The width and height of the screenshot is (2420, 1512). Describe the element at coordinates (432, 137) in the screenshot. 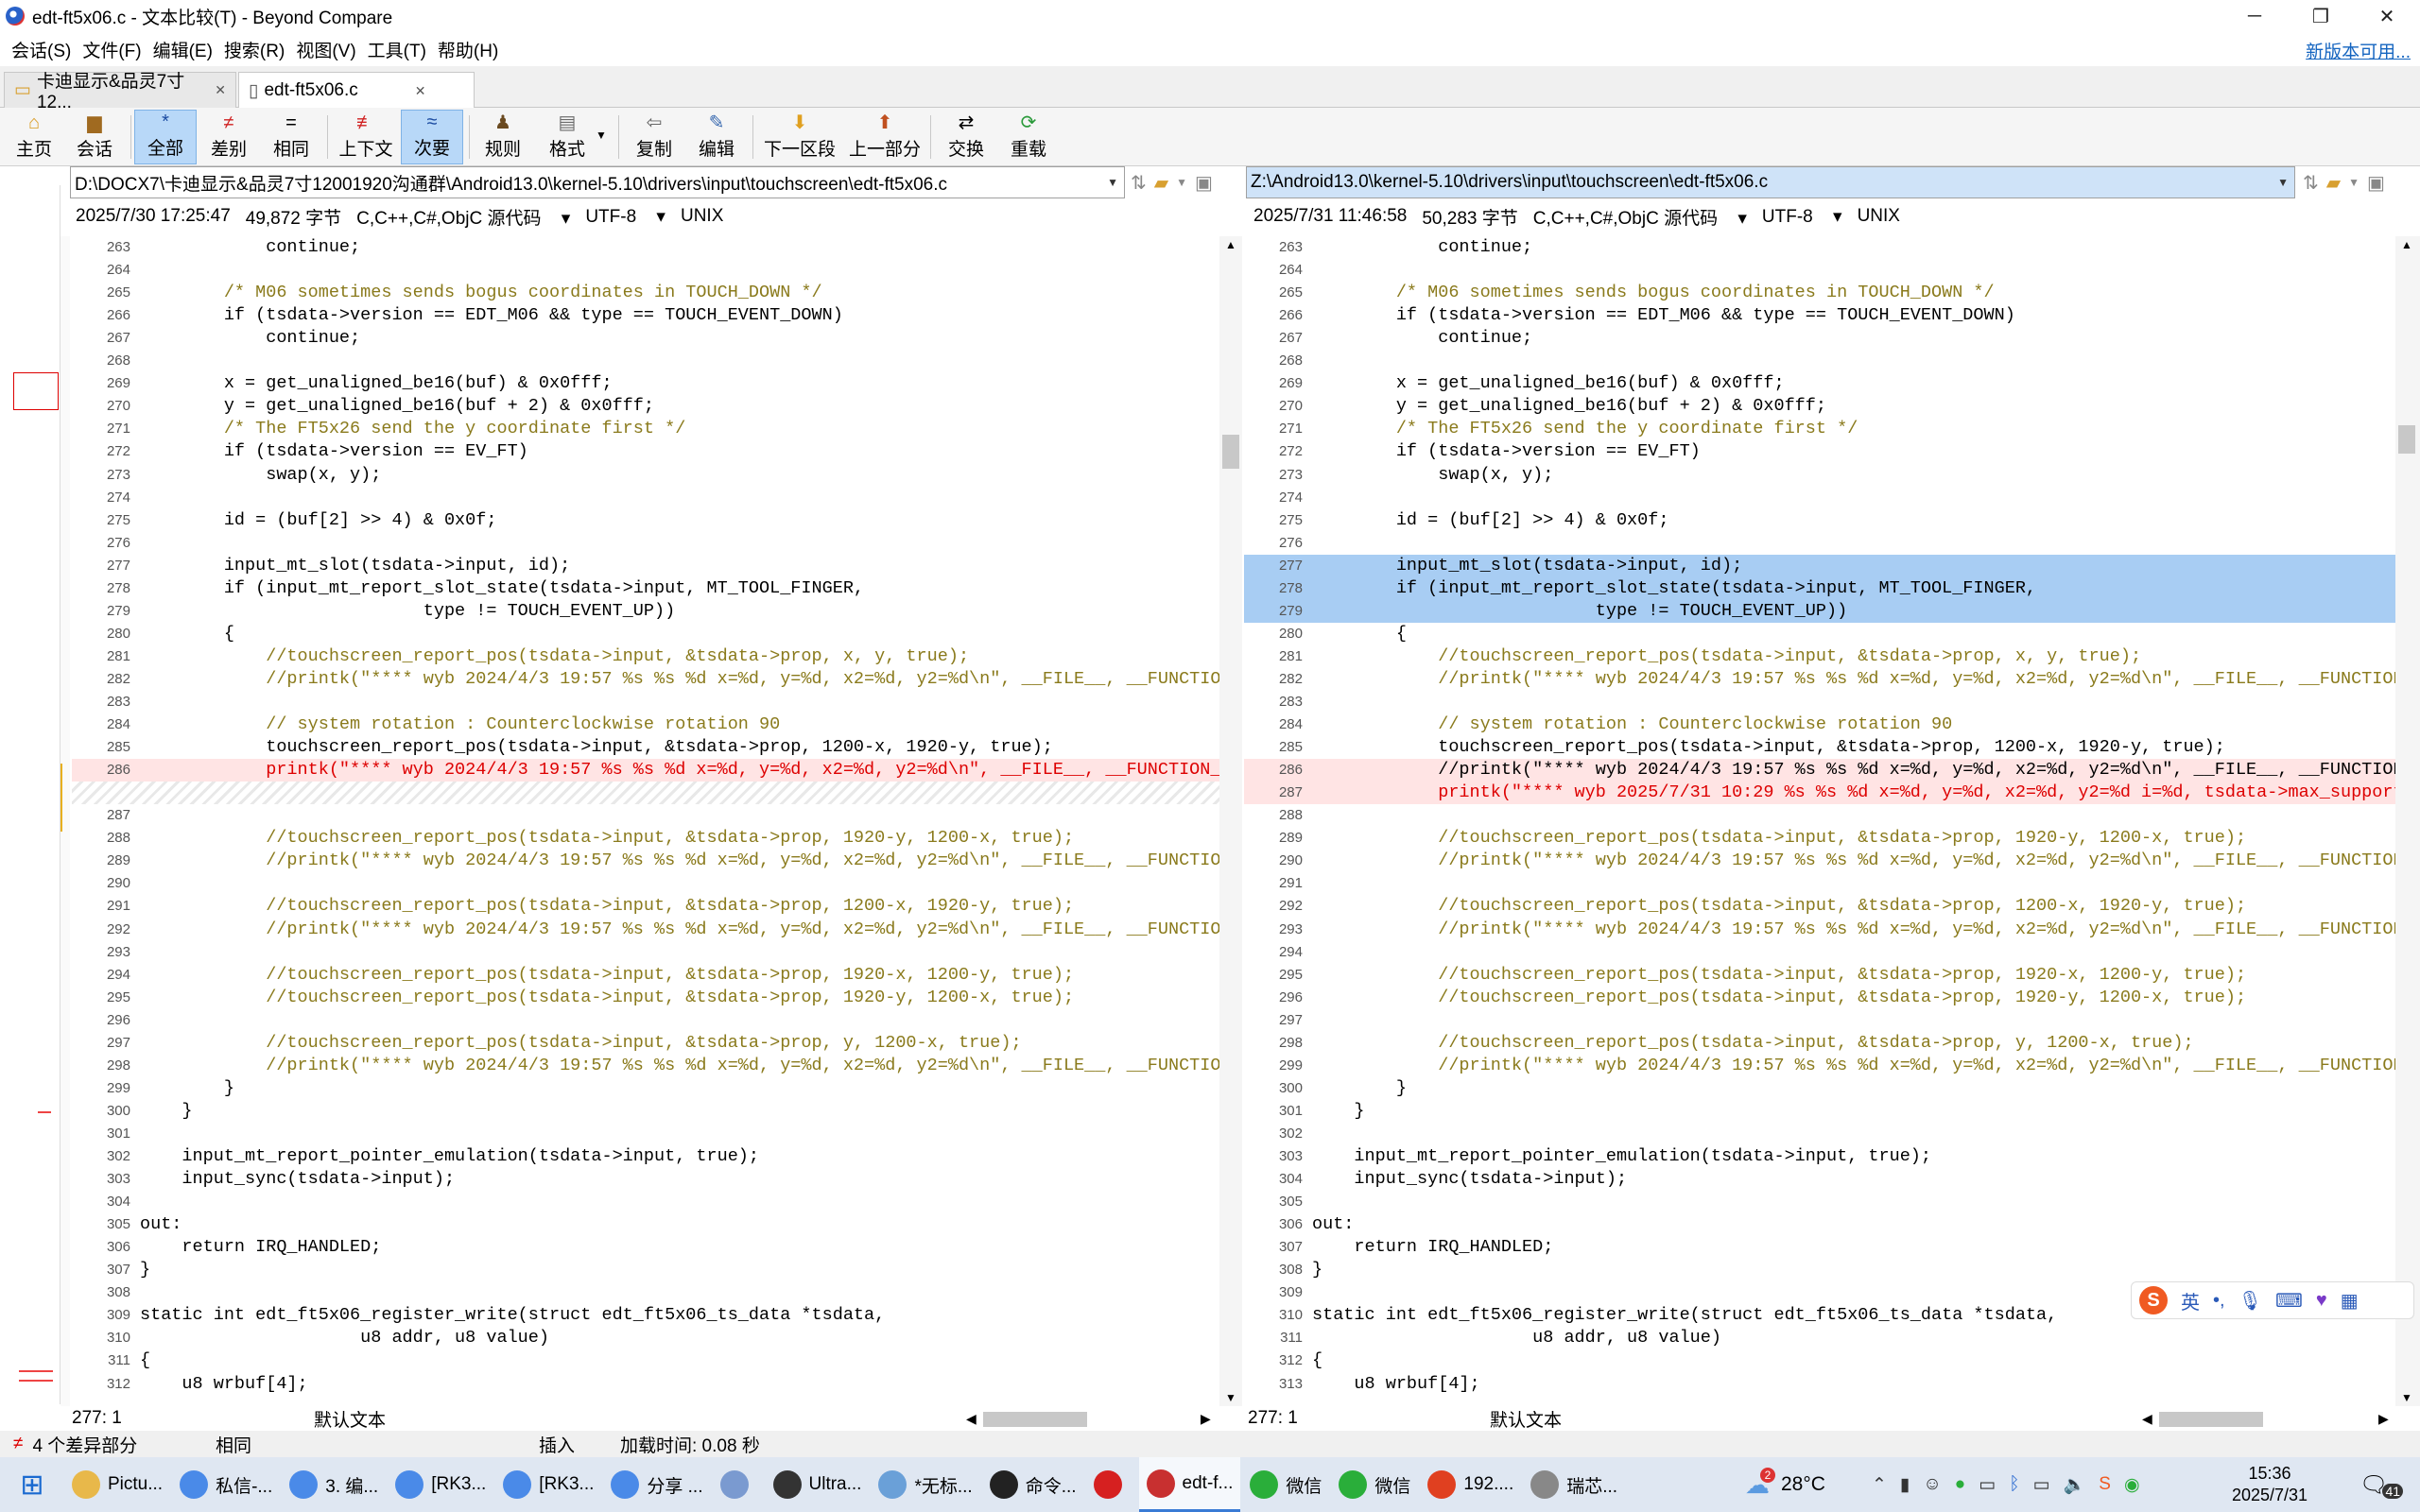

I see `minor-button: ≈ 次要` at that location.